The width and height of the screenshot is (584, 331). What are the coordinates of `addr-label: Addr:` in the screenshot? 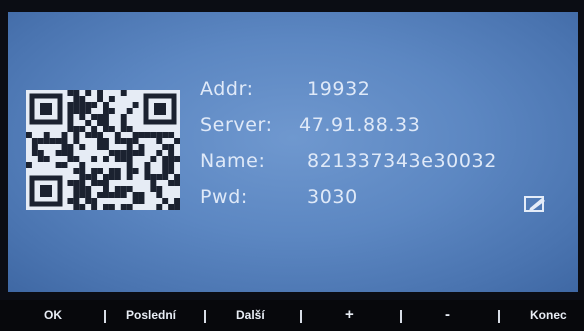 It's located at (227, 89).